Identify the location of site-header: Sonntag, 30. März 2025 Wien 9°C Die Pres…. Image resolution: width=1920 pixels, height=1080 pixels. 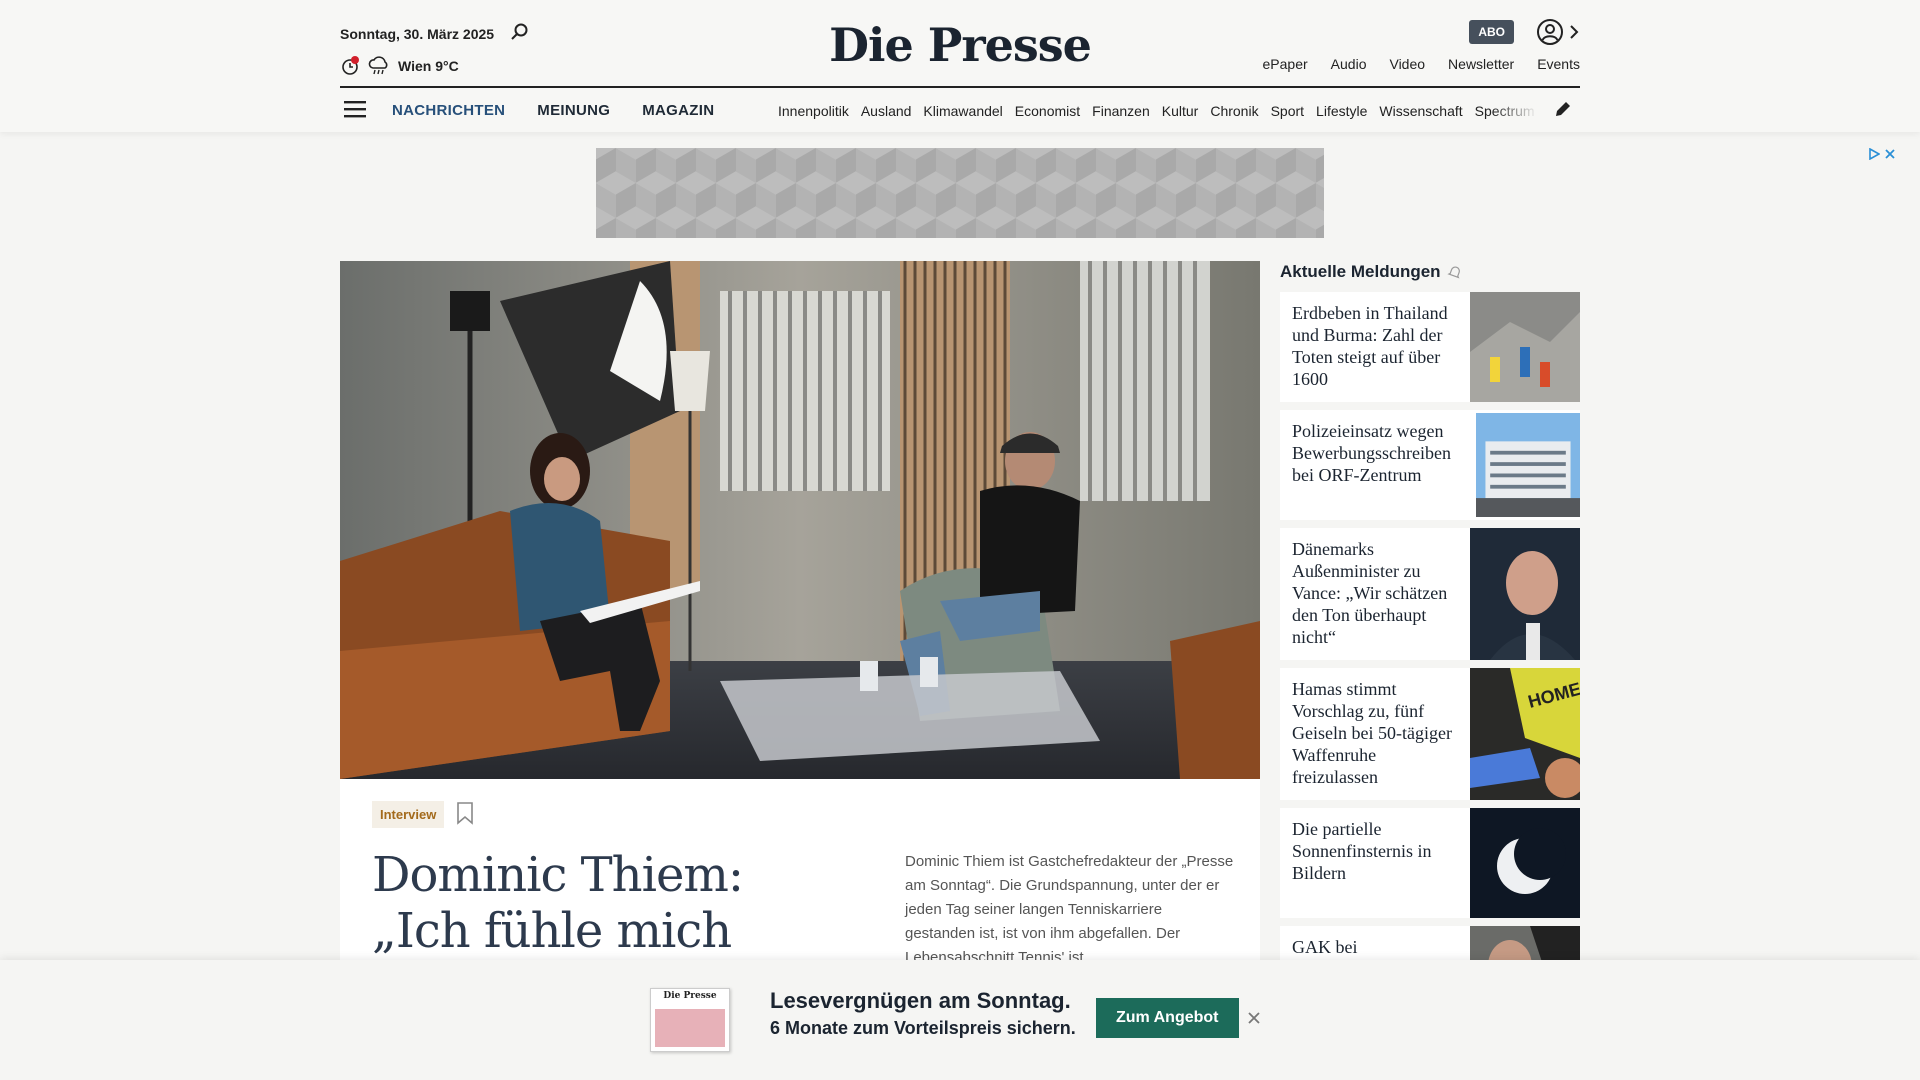
(960, 66).